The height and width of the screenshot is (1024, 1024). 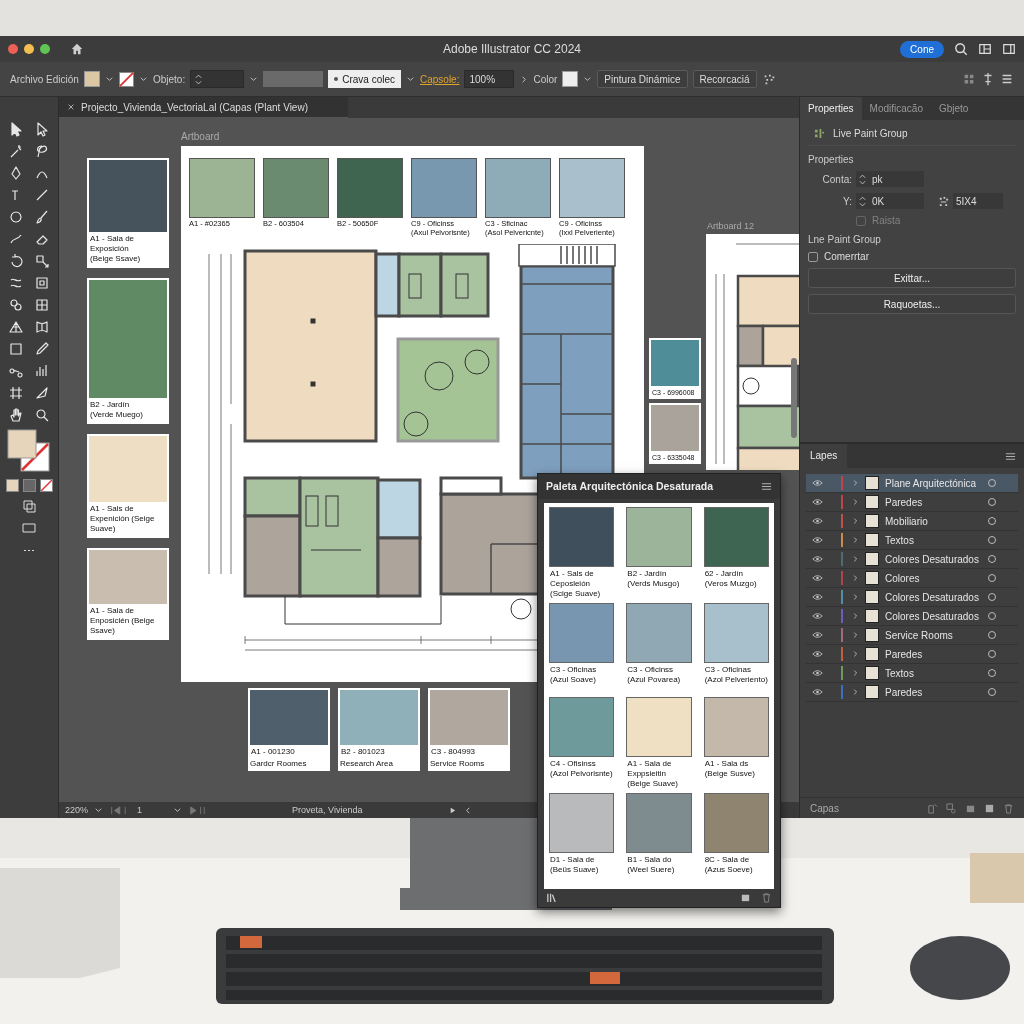 What do you see at coordinates (71, 107) in the screenshot?
I see `close-icon` at bounding box center [71, 107].